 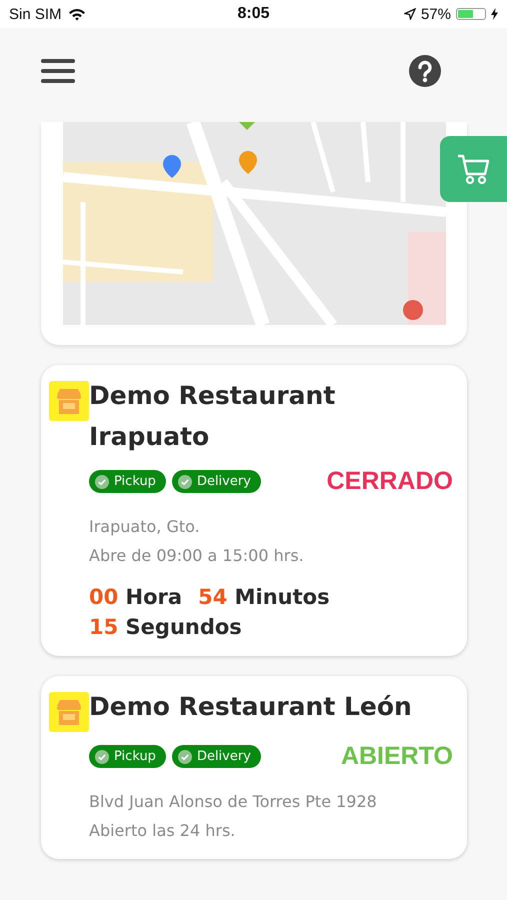 I want to click on clock: 8:05, so click(x=253, y=14).